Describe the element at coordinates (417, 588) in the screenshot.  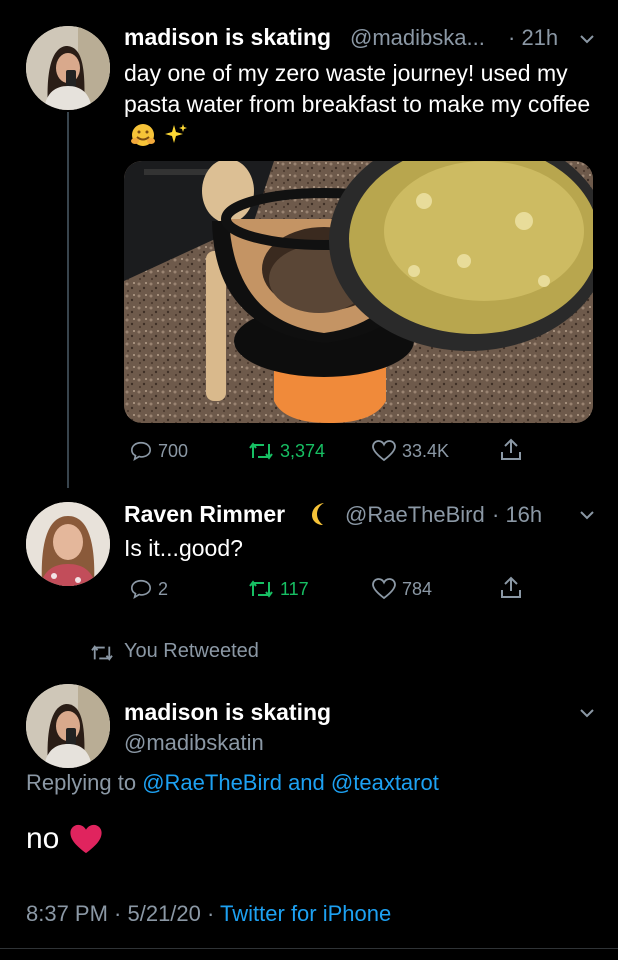
I see `like-count: 784` at that location.